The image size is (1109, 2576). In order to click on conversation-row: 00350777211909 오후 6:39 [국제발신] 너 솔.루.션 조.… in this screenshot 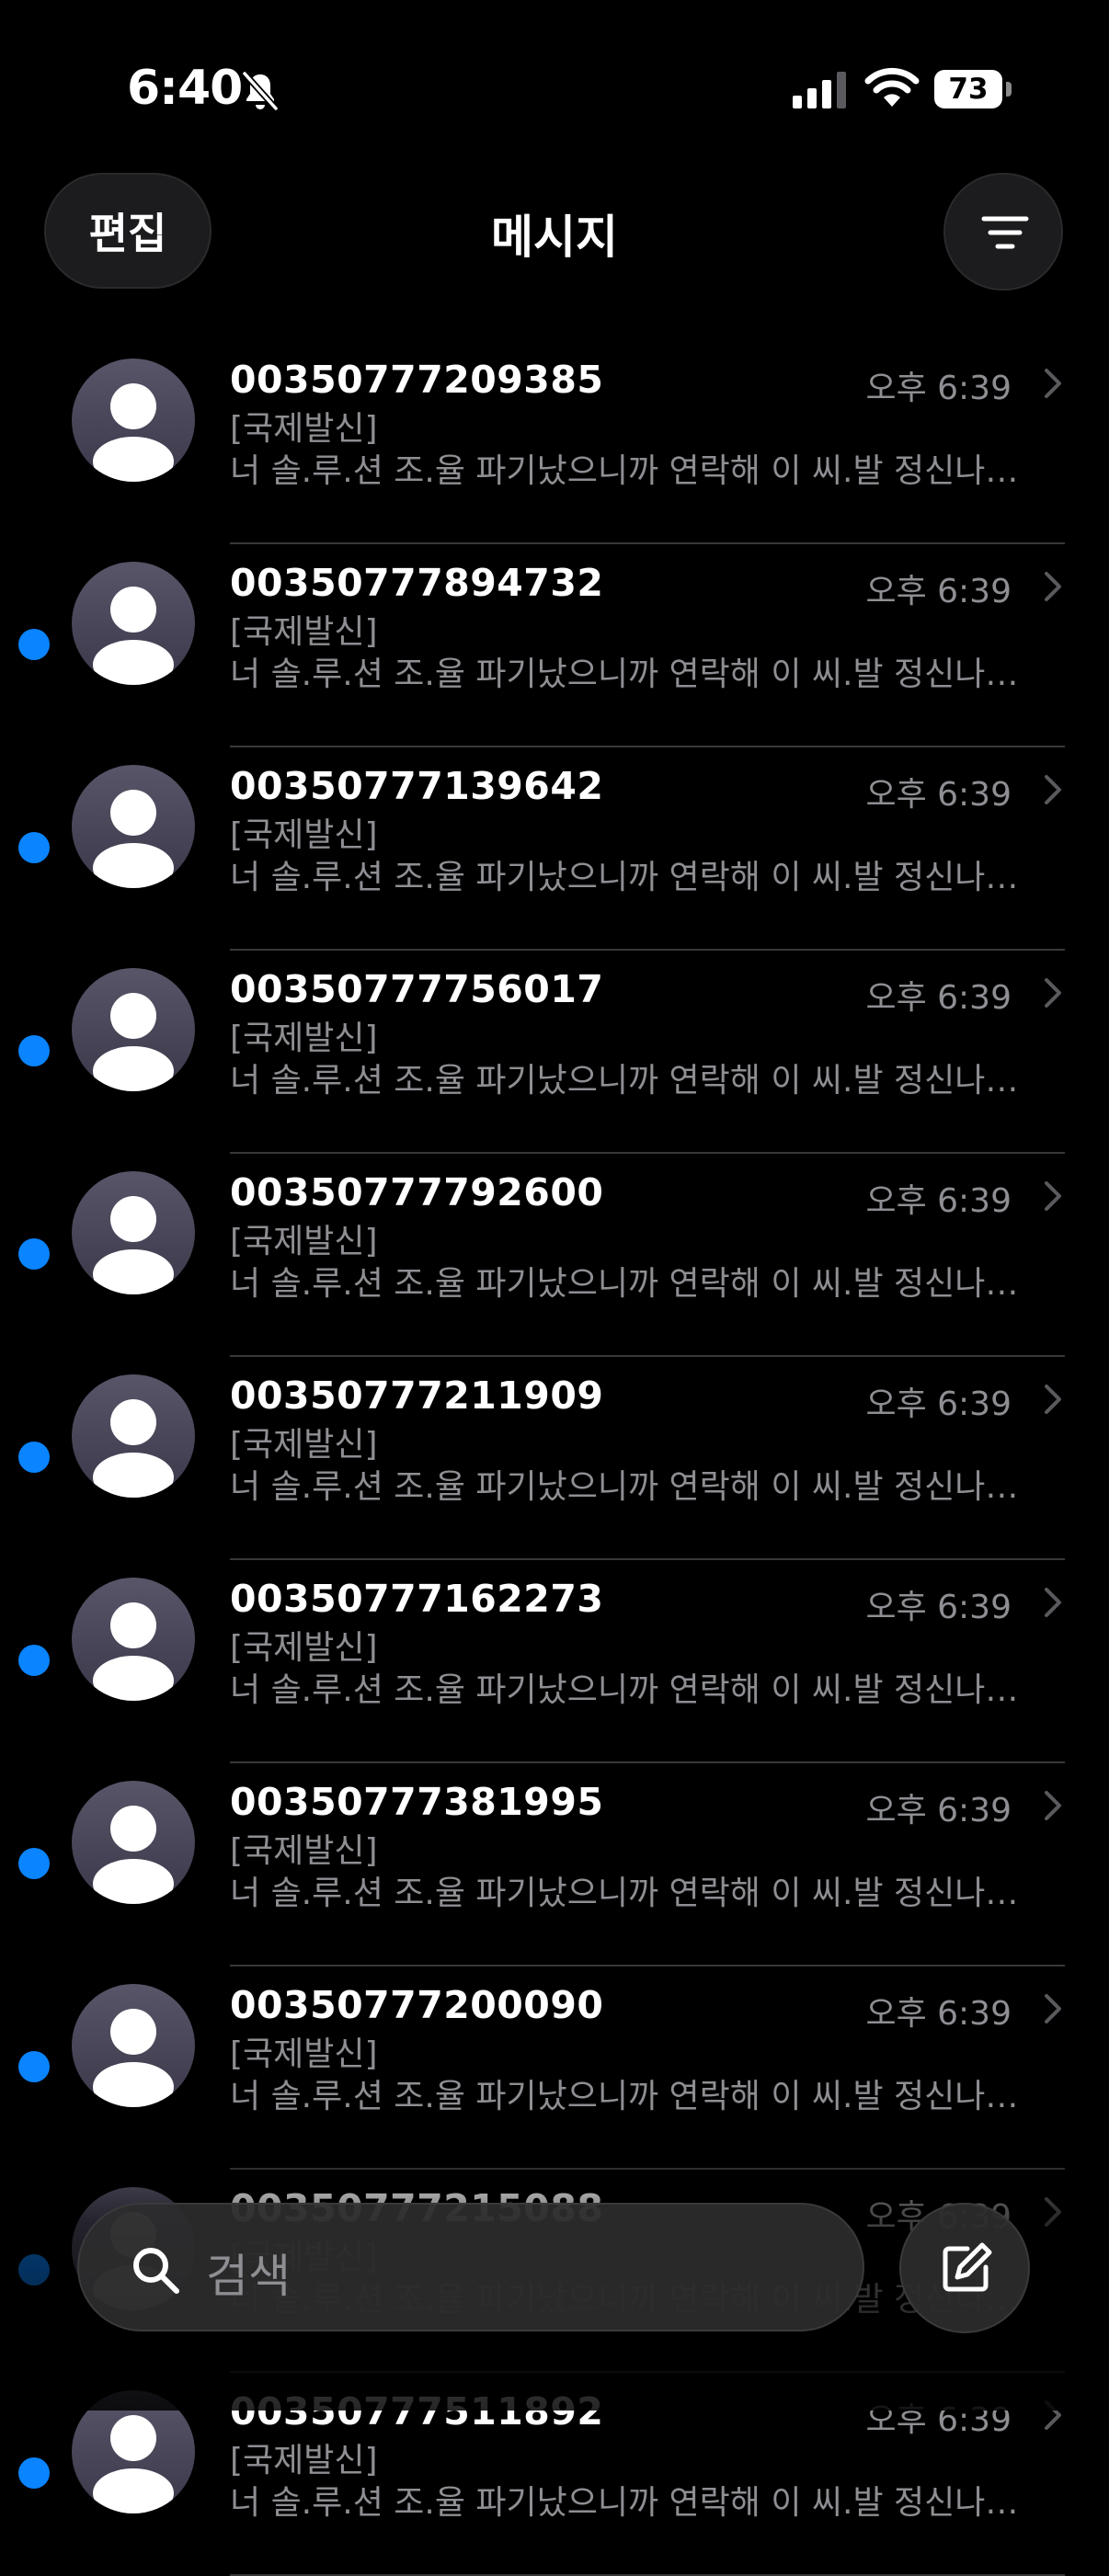, I will do `click(554, 1458)`.